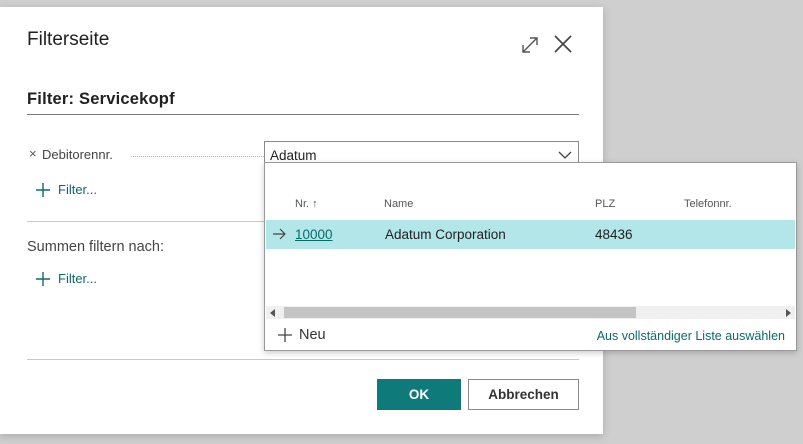 The width and height of the screenshot is (803, 444). Describe the element at coordinates (101, 99) in the screenshot. I see `section-title: Filter: Servicekopf` at that location.